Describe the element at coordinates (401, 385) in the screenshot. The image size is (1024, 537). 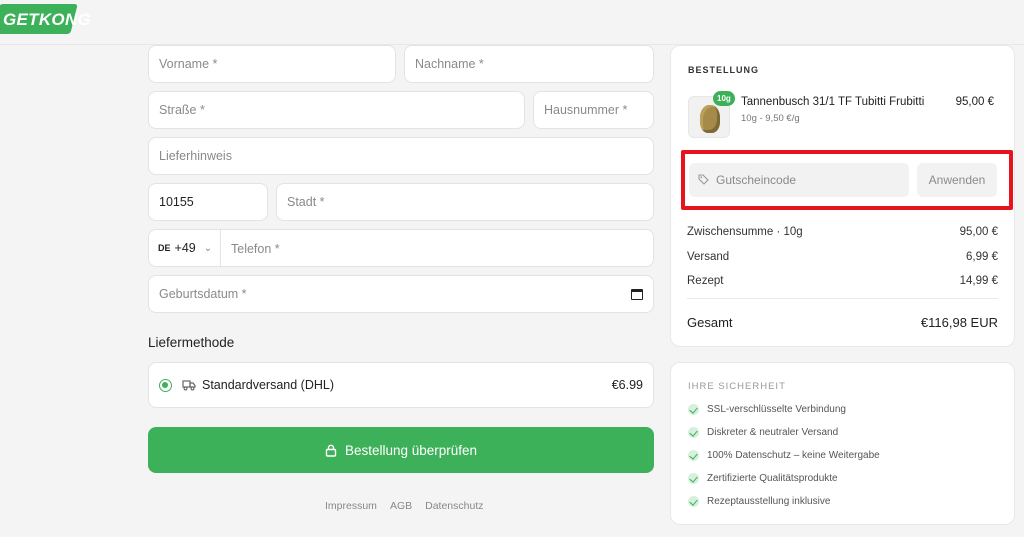
I see `shipping-option-dhl: Standardversand (DHL) €6.99` at that location.